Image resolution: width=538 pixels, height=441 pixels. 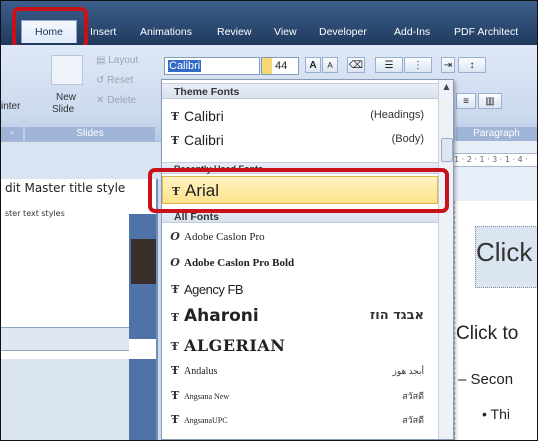 I want to click on tab-insert: Insert, so click(x=103, y=32).